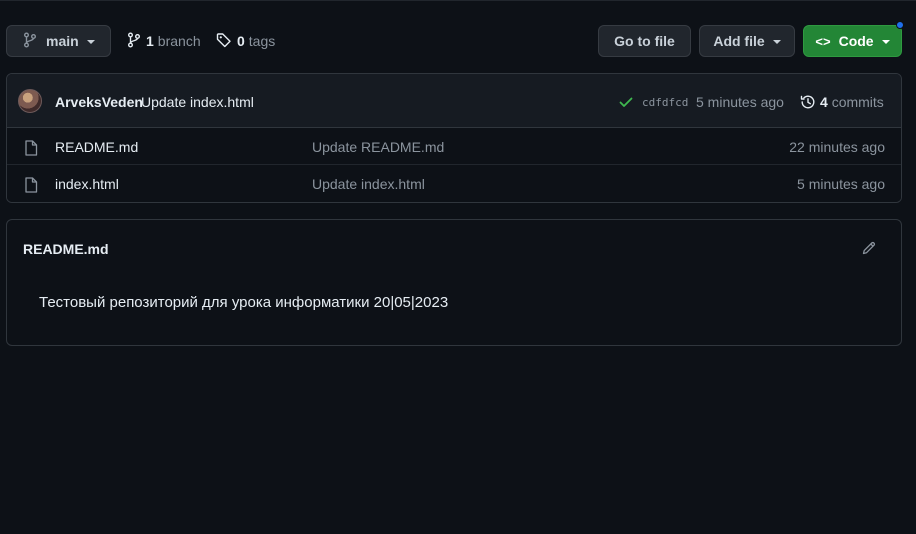 The width and height of the screenshot is (916, 534). I want to click on commit-time: 5 minutes ago, so click(740, 102).